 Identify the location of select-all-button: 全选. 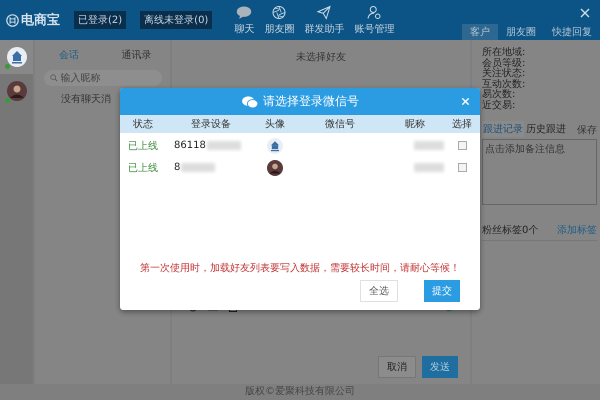
(379, 291).